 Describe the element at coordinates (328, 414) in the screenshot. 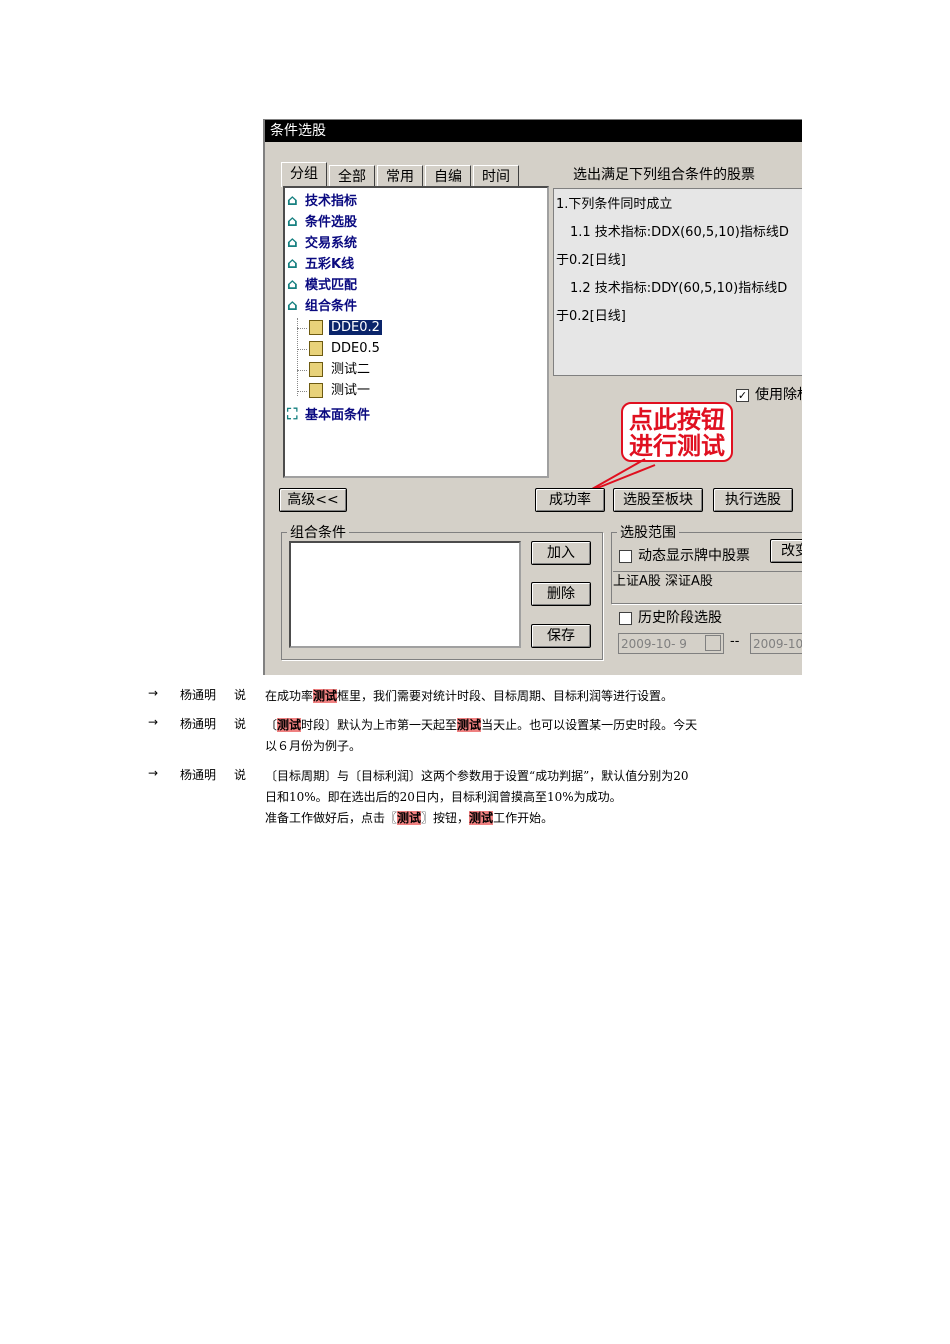

I see `tree-node-fundamentals: ⛶ 基本面条件` at that location.